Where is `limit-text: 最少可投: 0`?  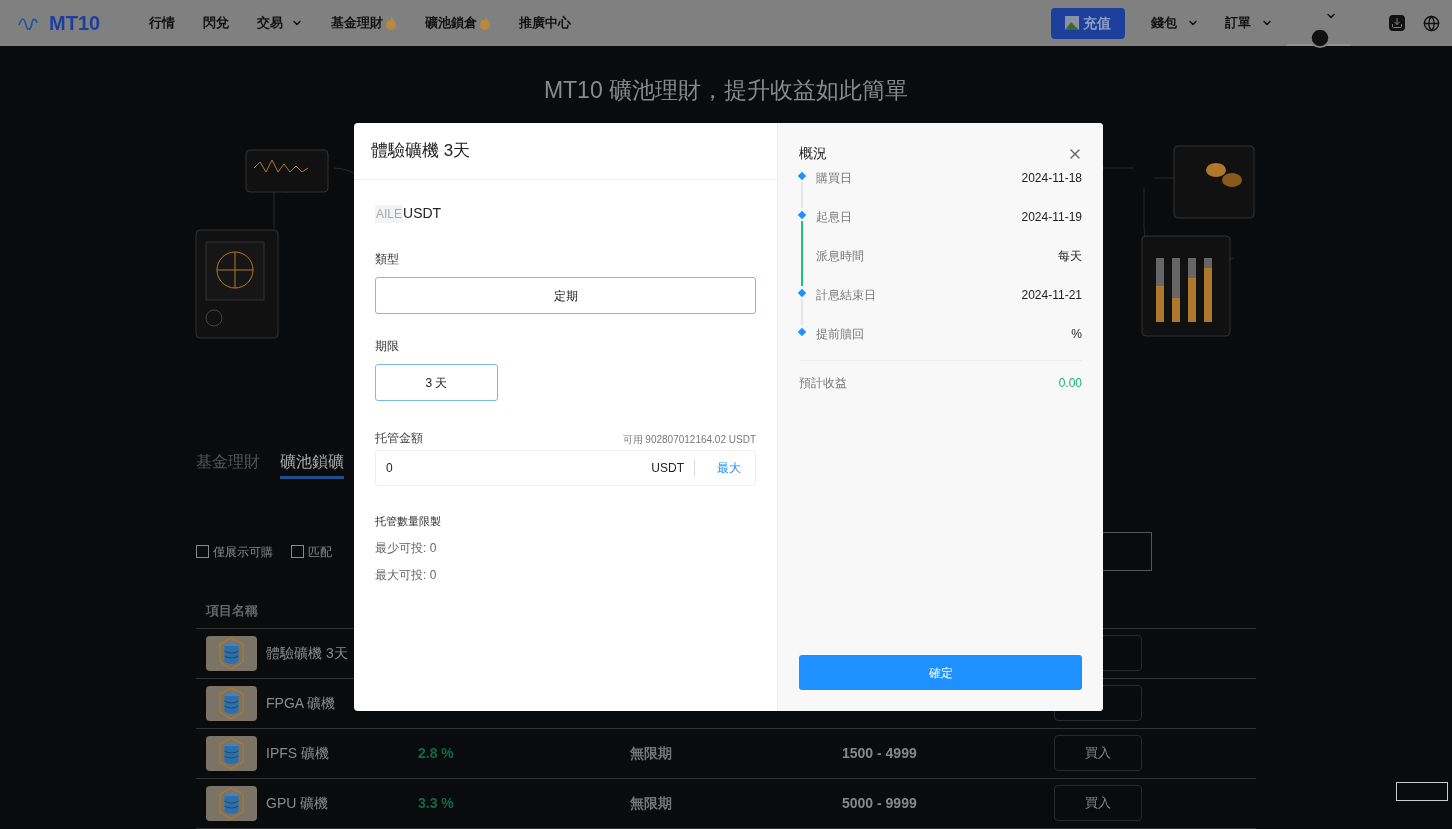 limit-text: 最少可投: 0 is located at coordinates (406, 548).